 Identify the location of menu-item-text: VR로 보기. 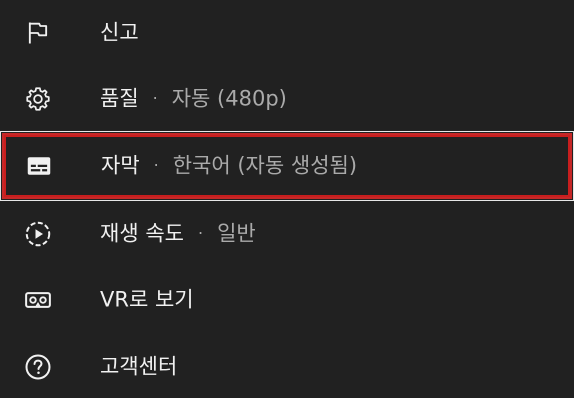
(147, 299).